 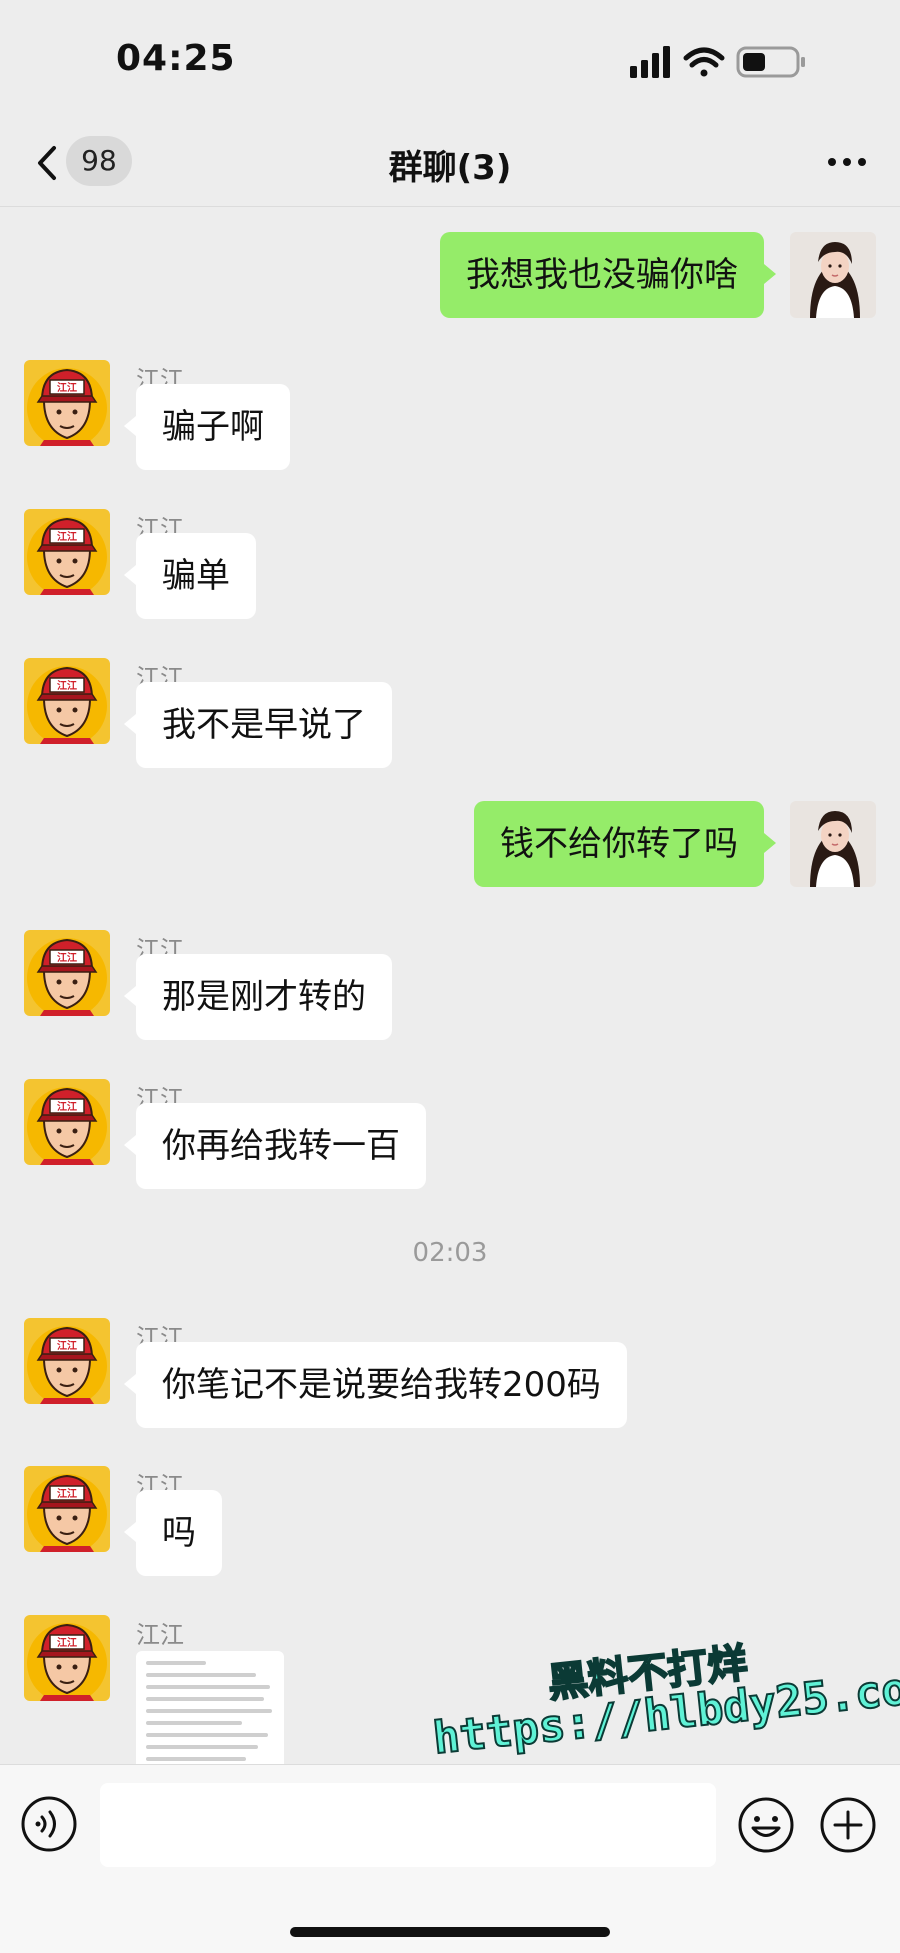 What do you see at coordinates (704, 62) in the screenshot?
I see `wifi-icon` at bounding box center [704, 62].